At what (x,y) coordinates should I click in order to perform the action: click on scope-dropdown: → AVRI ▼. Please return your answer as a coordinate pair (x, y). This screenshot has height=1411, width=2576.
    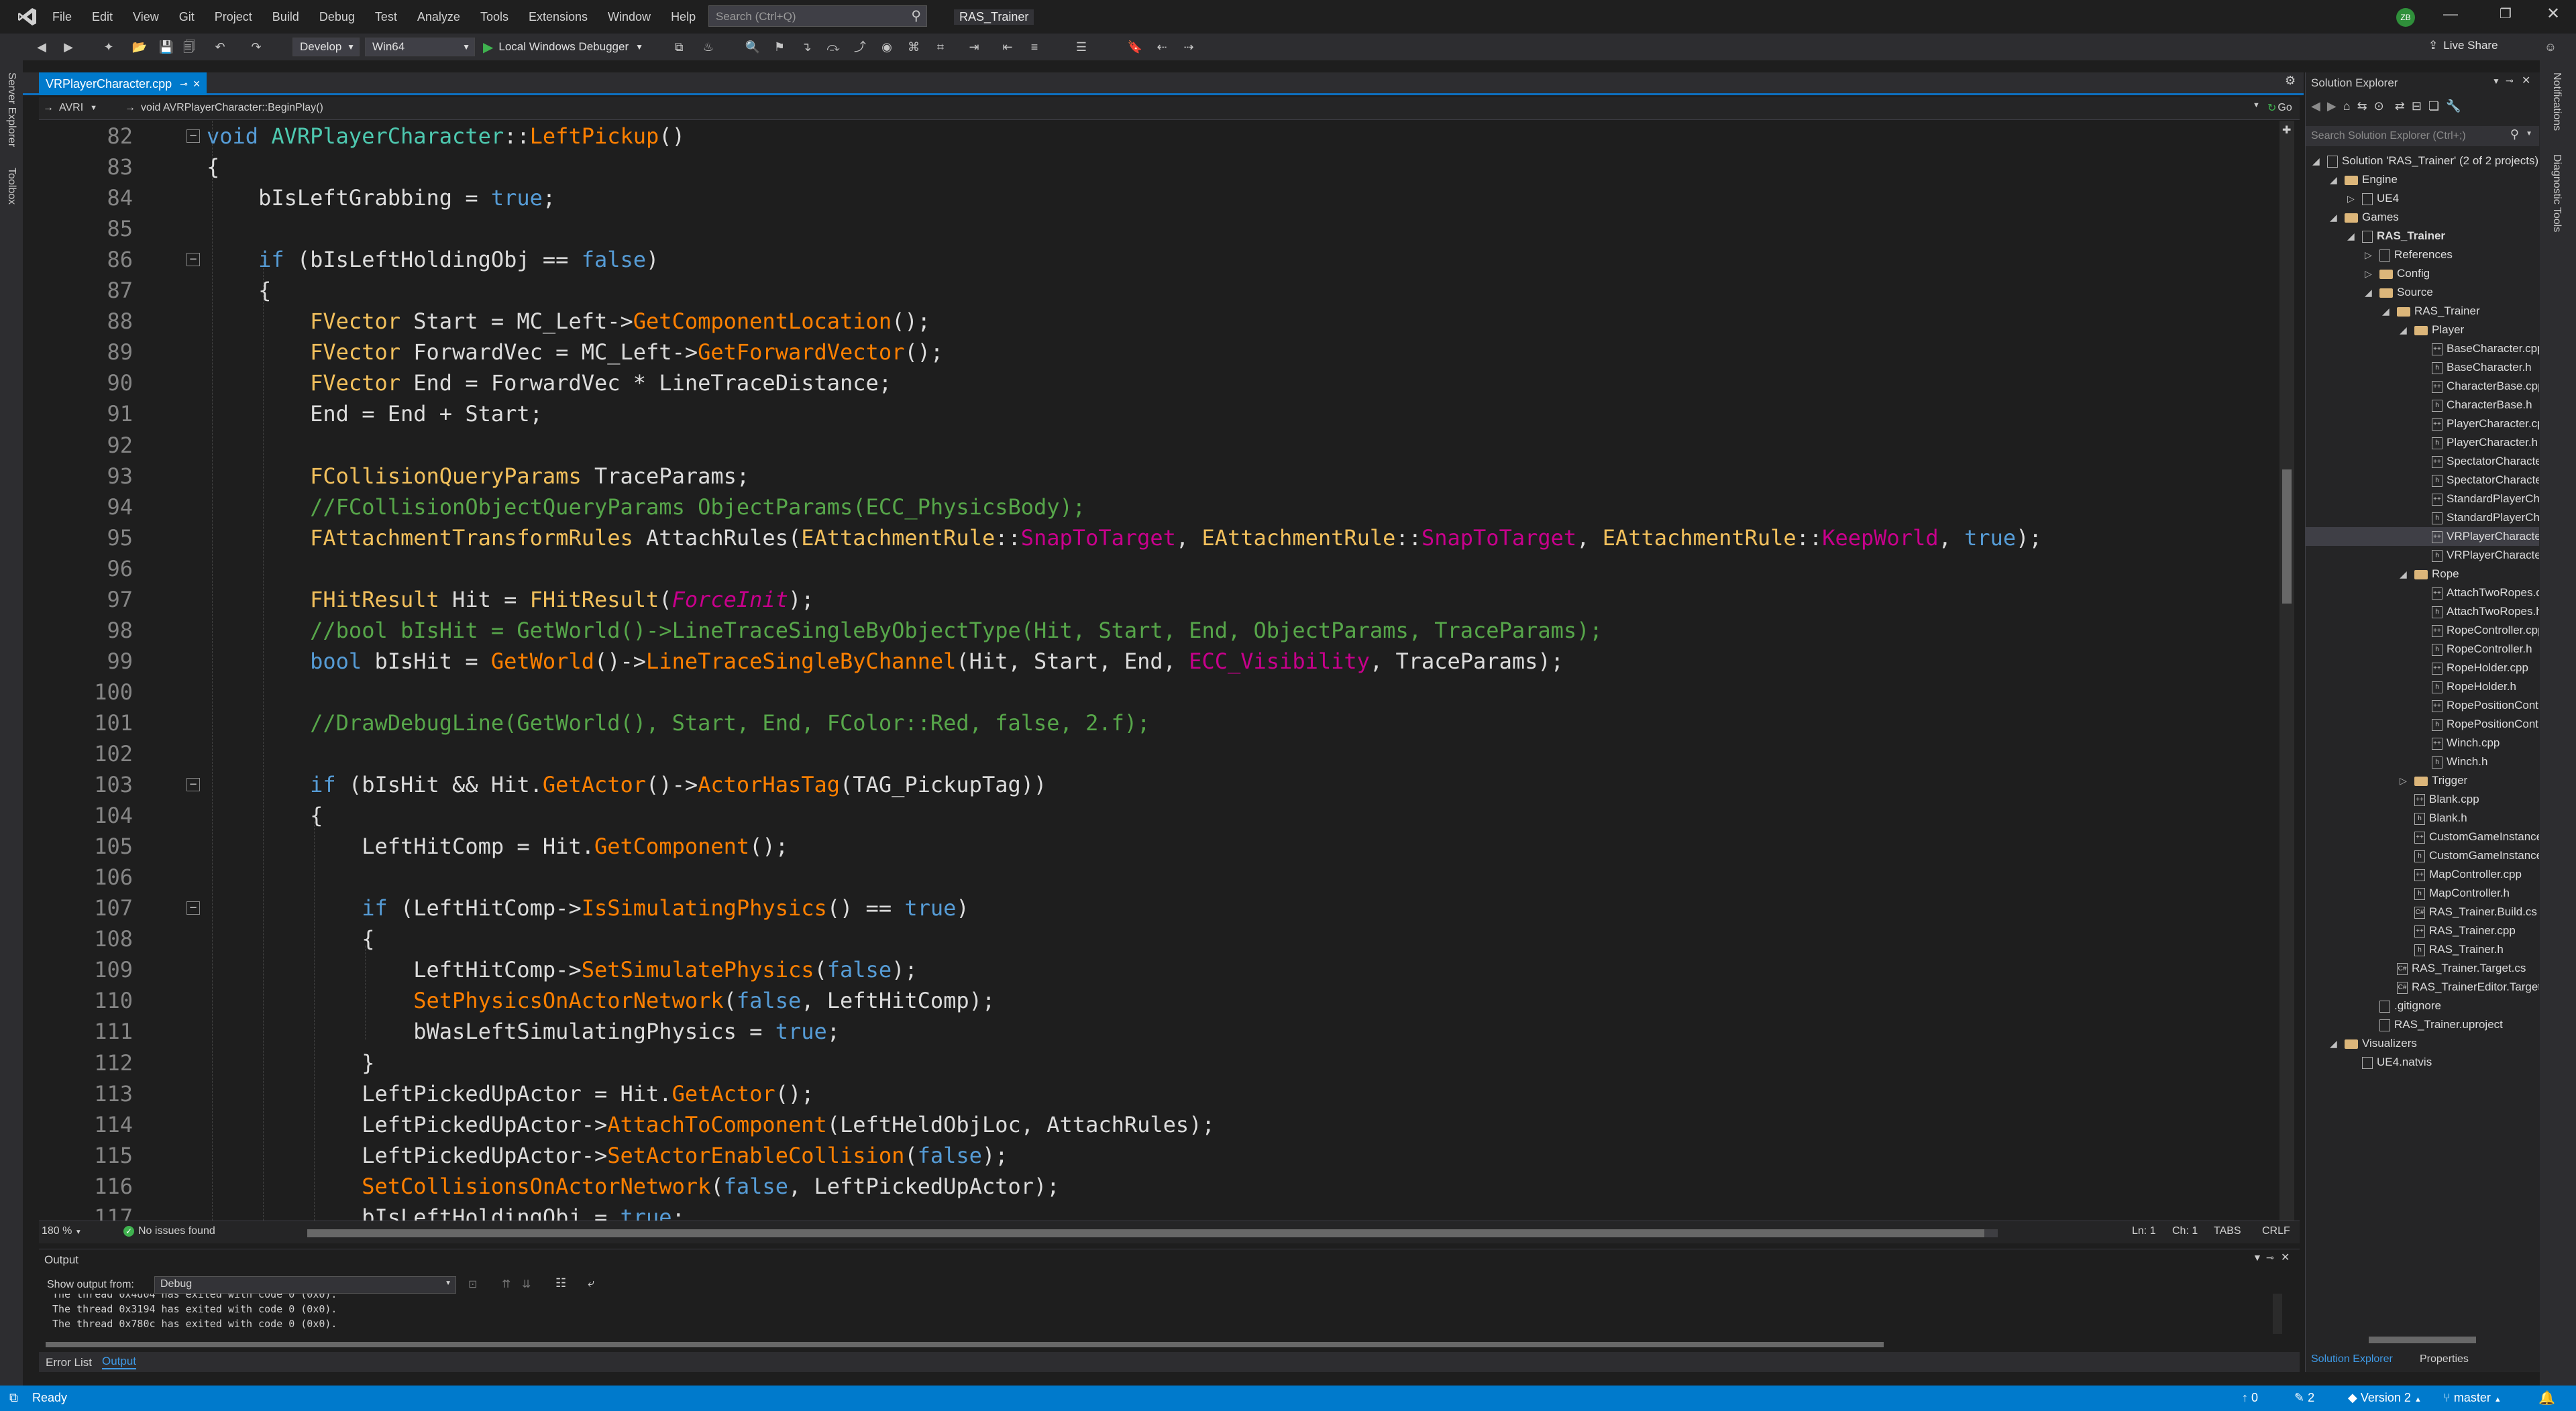
    Looking at the image, I should click on (70, 108).